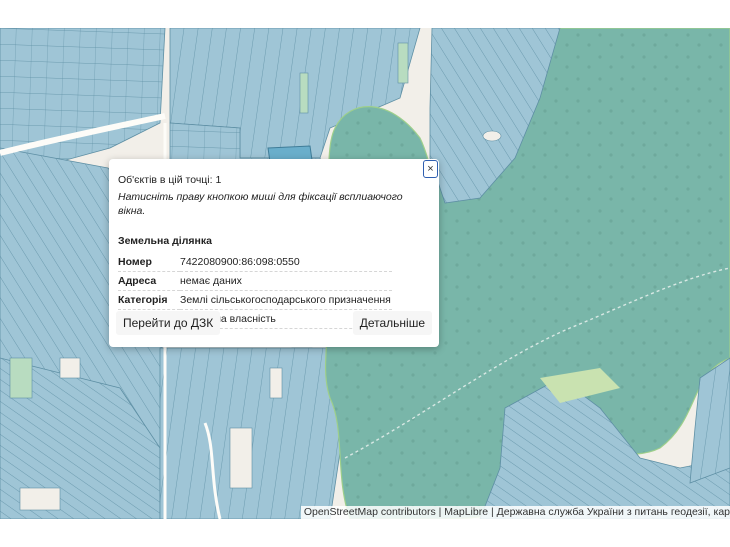 Image resolution: width=730 pixels, height=547 pixels. I want to click on maplibre-attribution-link: MapLibre, so click(466, 512).